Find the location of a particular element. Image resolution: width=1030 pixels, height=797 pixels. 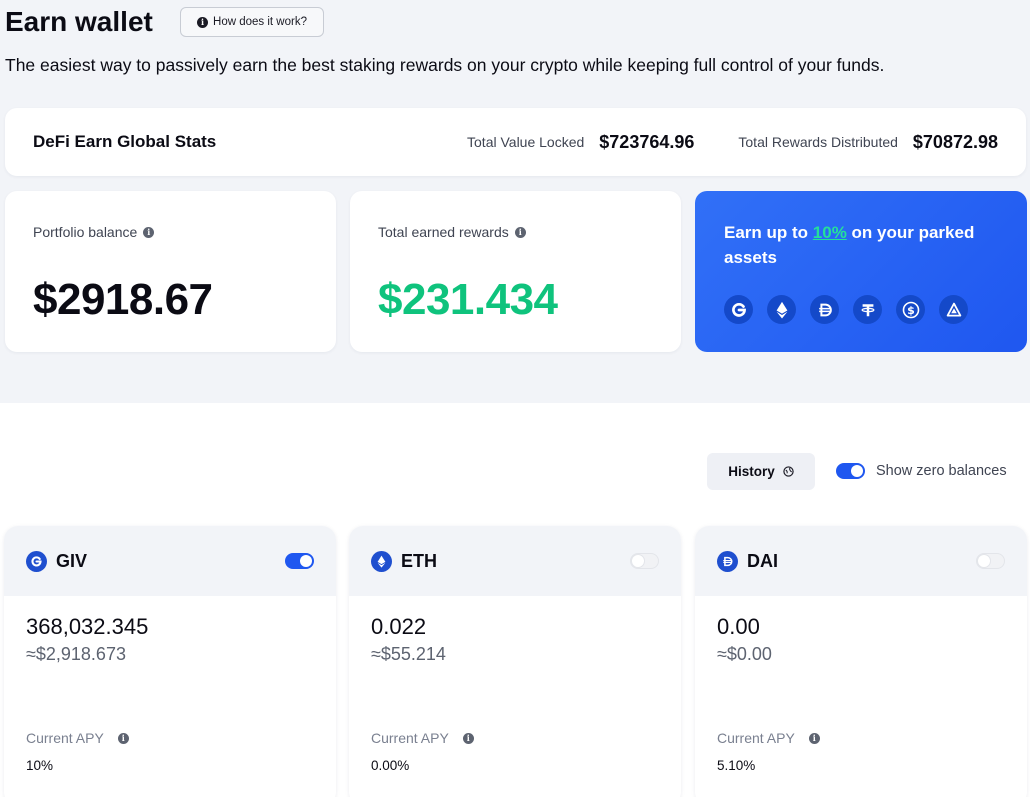

asset-card-eth: ETH 0.022 ≈$55.214 Current APY i 0.00% is located at coordinates (515, 661).